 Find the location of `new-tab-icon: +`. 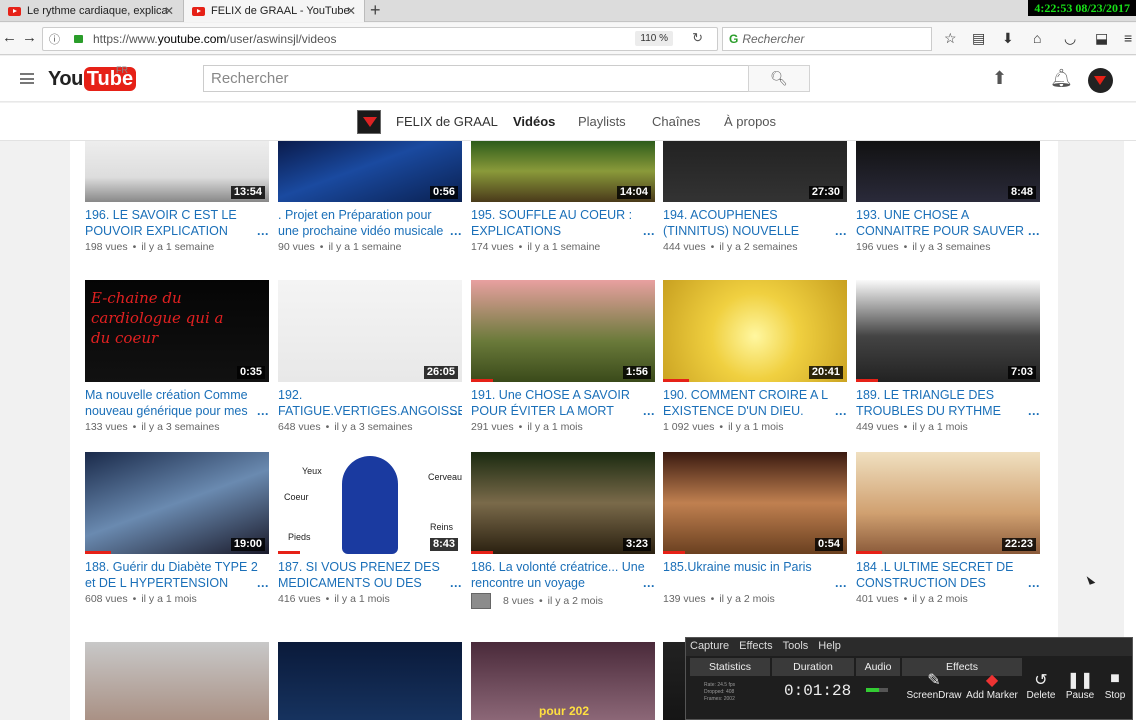

new-tab-icon: + is located at coordinates (375, 10).